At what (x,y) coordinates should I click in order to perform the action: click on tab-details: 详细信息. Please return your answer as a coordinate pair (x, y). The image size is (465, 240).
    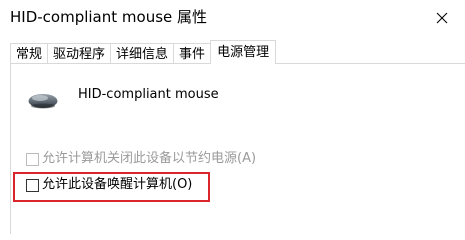
    Looking at the image, I should click on (142, 53).